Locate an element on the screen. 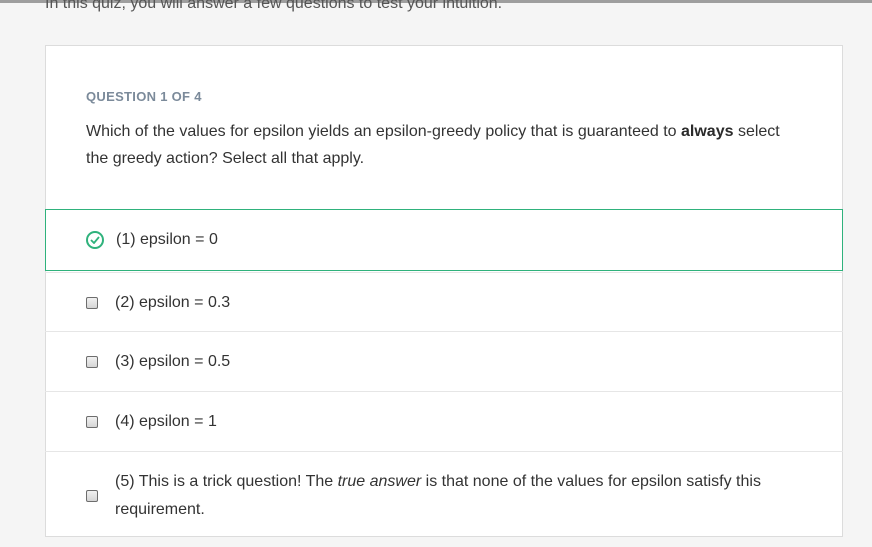 This screenshot has height=547, width=872. question-text-emphasis: always is located at coordinates (707, 131).